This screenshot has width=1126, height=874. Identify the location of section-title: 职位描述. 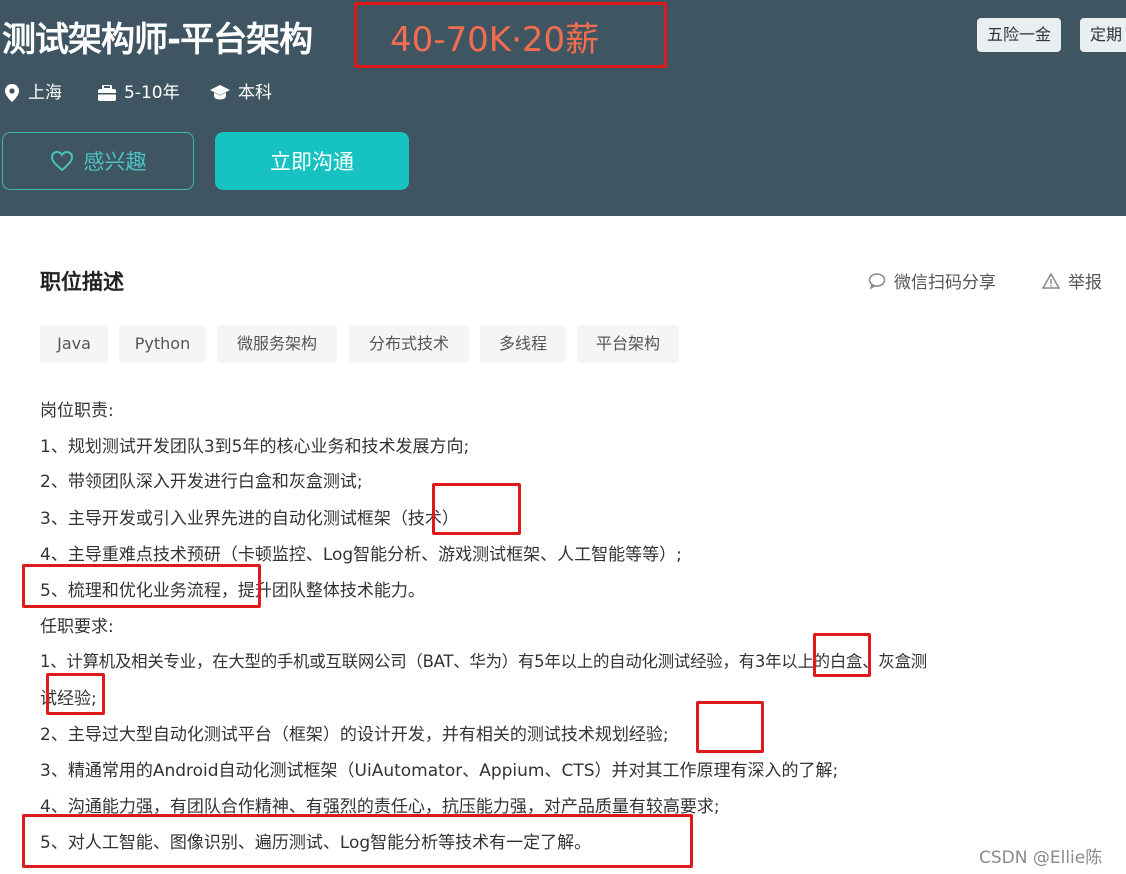
(82, 282).